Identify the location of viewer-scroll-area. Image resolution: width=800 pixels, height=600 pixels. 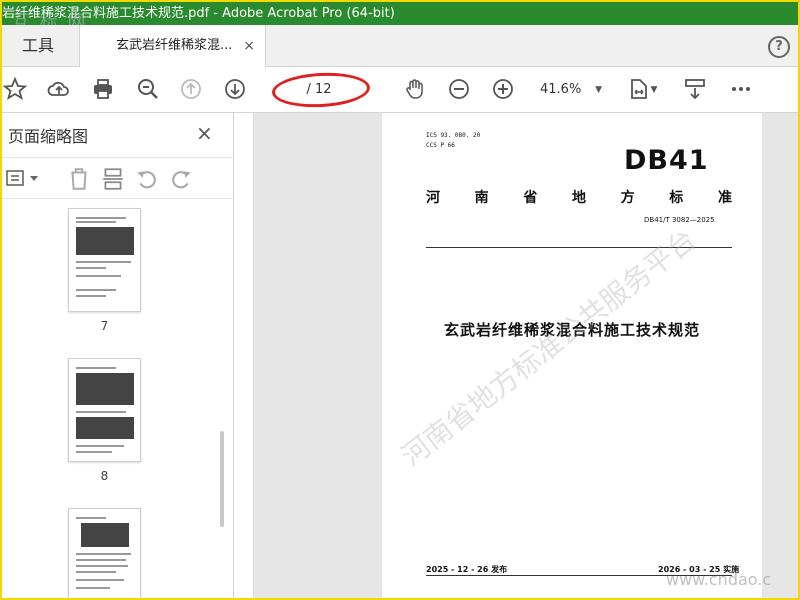
(783, 355).